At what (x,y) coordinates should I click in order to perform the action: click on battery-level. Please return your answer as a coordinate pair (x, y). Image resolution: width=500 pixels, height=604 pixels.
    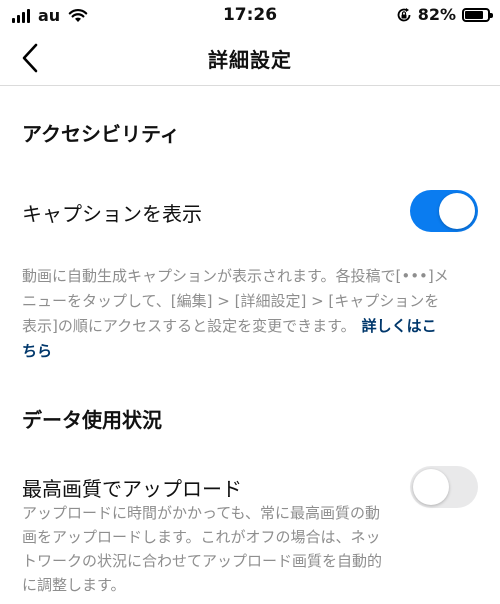
    Looking at the image, I should click on (474, 14).